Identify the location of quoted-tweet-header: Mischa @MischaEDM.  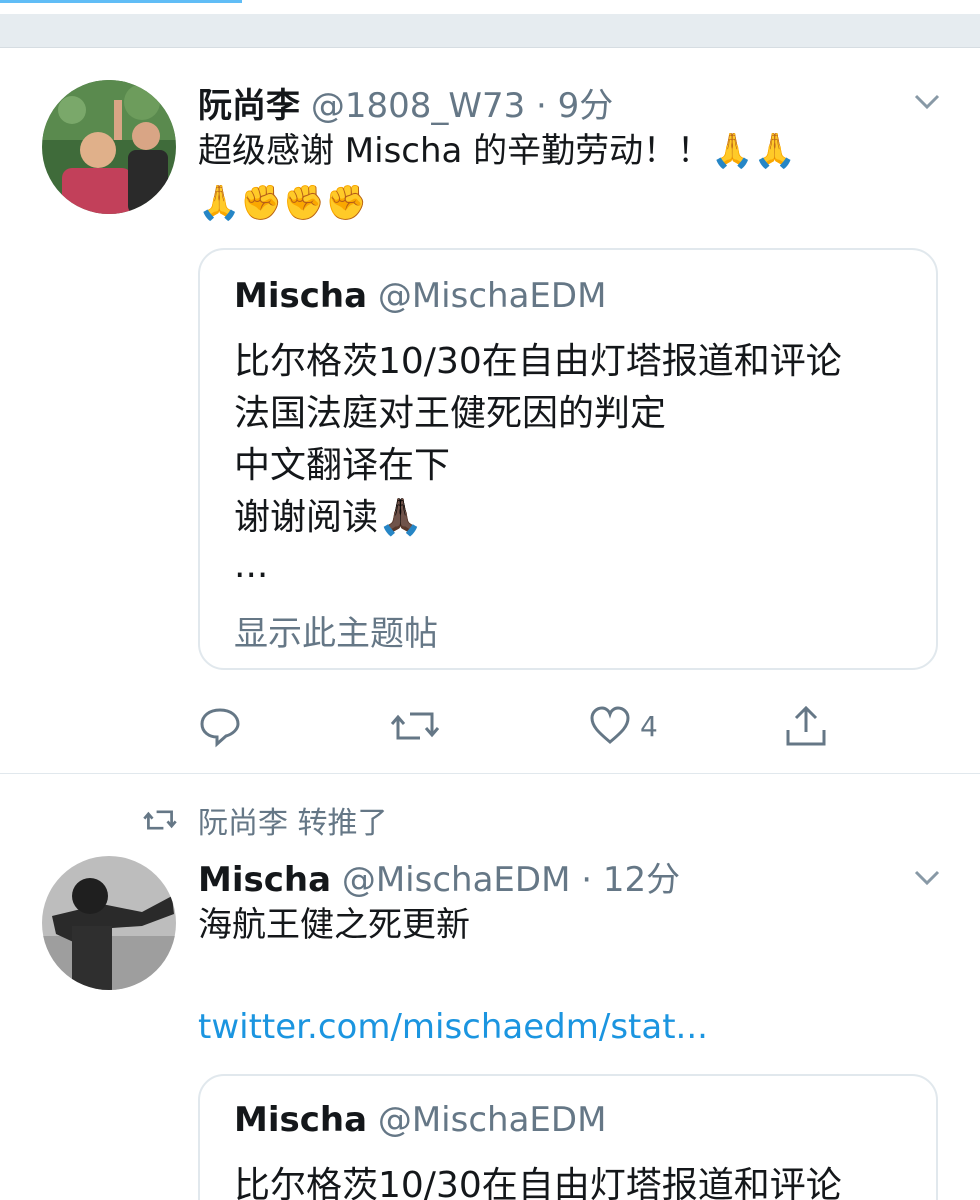
(420, 1120).